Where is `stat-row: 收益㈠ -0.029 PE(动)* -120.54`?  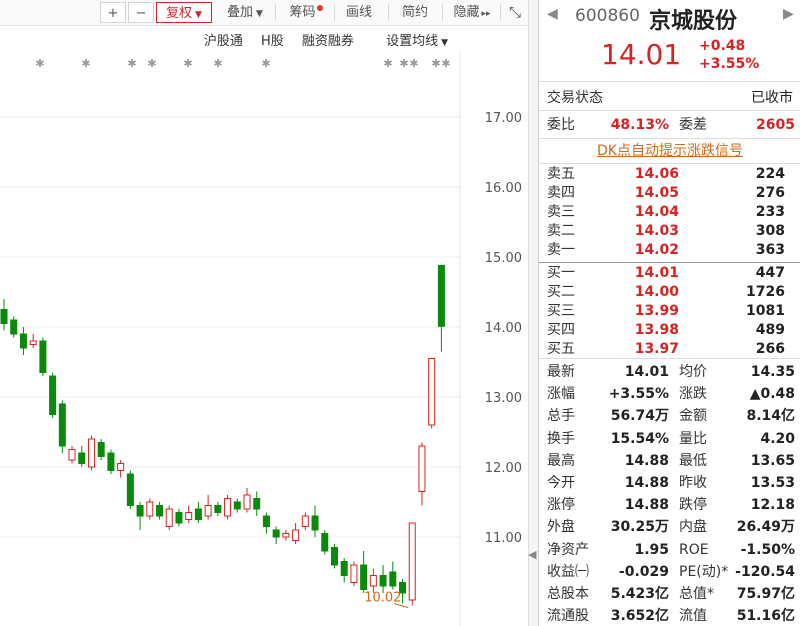 stat-row: 收益㈠ -0.029 PE(动)* -120.54 is located at coordinates (669, 572).